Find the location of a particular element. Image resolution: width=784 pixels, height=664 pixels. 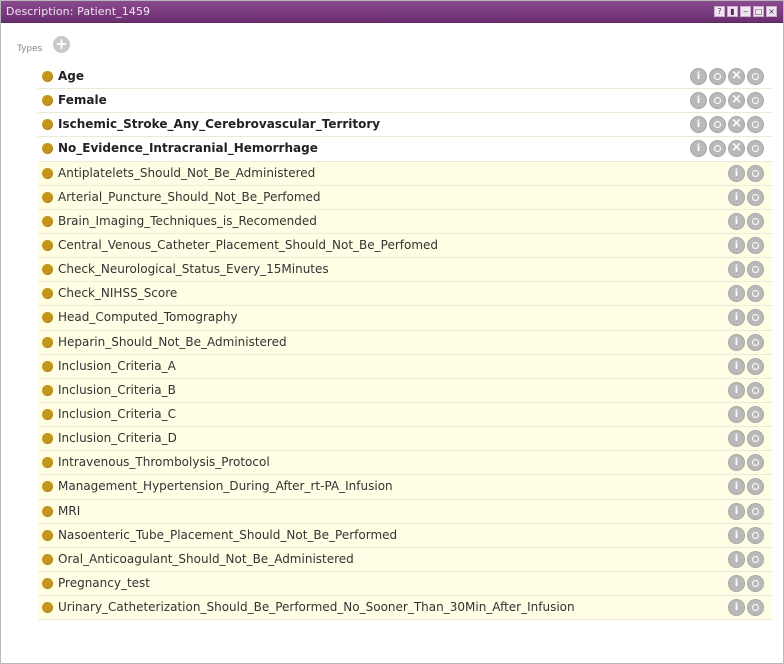

type-row: Check_NIHSS_Score is located at coordinates (405, 294).